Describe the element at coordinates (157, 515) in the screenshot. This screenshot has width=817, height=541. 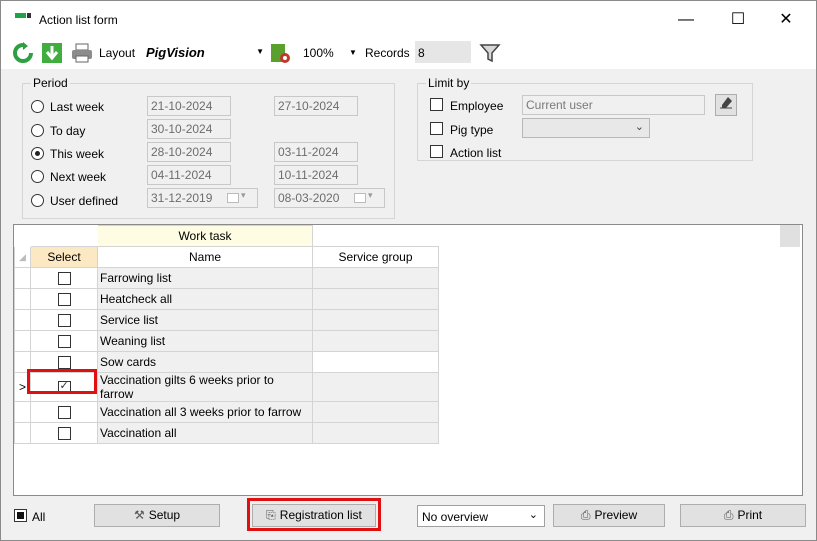
I see `setup-button: ⚒ Setup` at that location.